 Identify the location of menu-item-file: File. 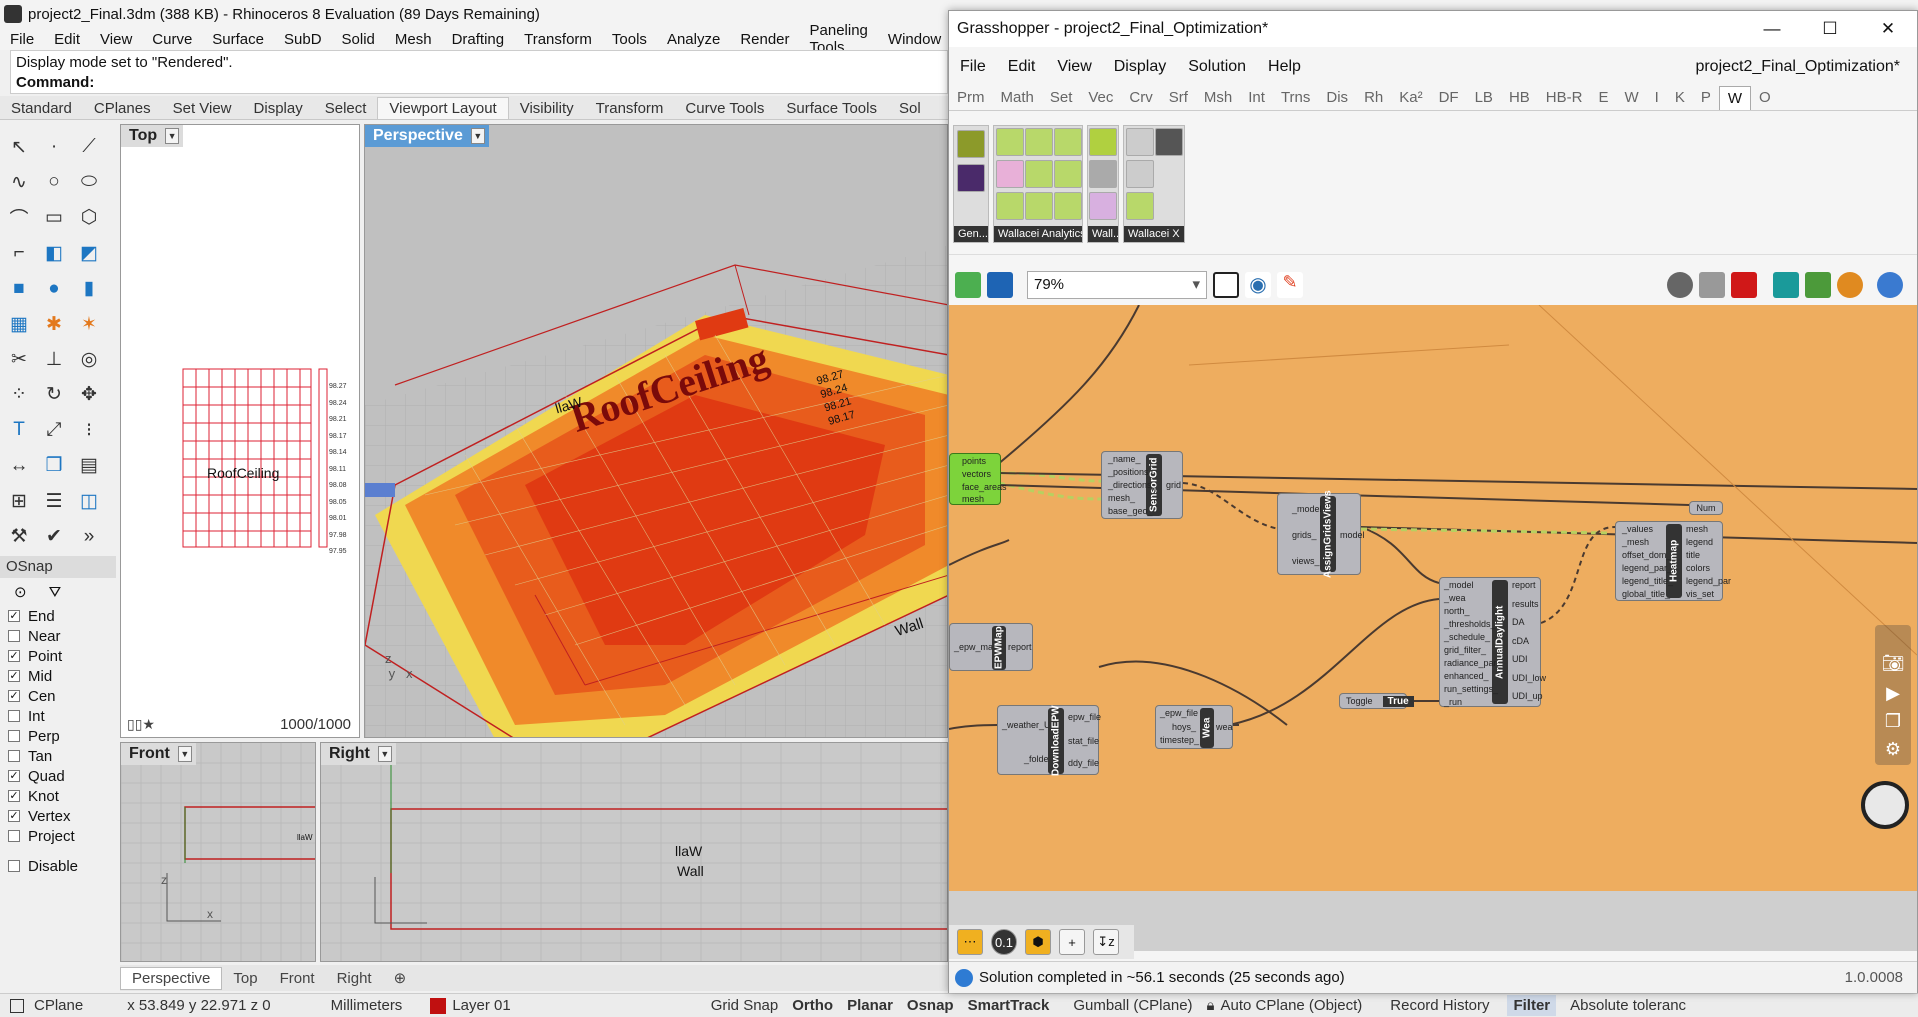
(22, 39).